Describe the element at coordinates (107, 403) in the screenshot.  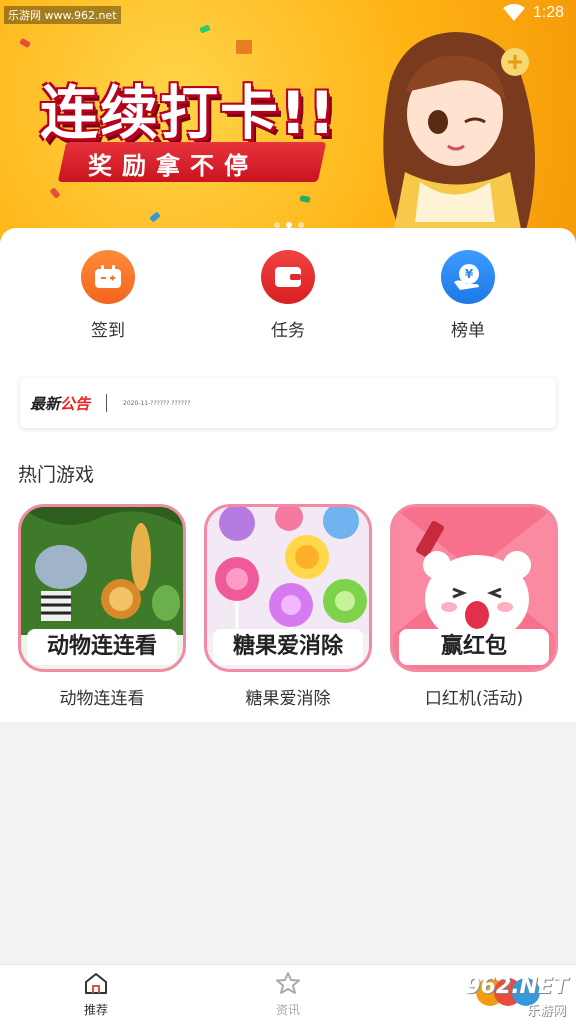
I see `divider` at that location.